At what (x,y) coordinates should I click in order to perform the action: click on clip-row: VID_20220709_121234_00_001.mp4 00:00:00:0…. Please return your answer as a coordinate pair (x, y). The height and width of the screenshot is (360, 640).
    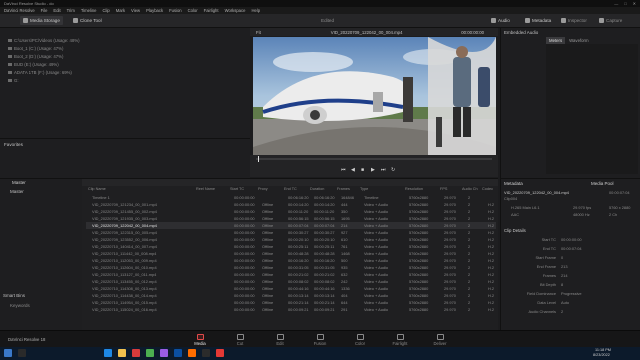
    Looking at the image, I should click on (291, 204).